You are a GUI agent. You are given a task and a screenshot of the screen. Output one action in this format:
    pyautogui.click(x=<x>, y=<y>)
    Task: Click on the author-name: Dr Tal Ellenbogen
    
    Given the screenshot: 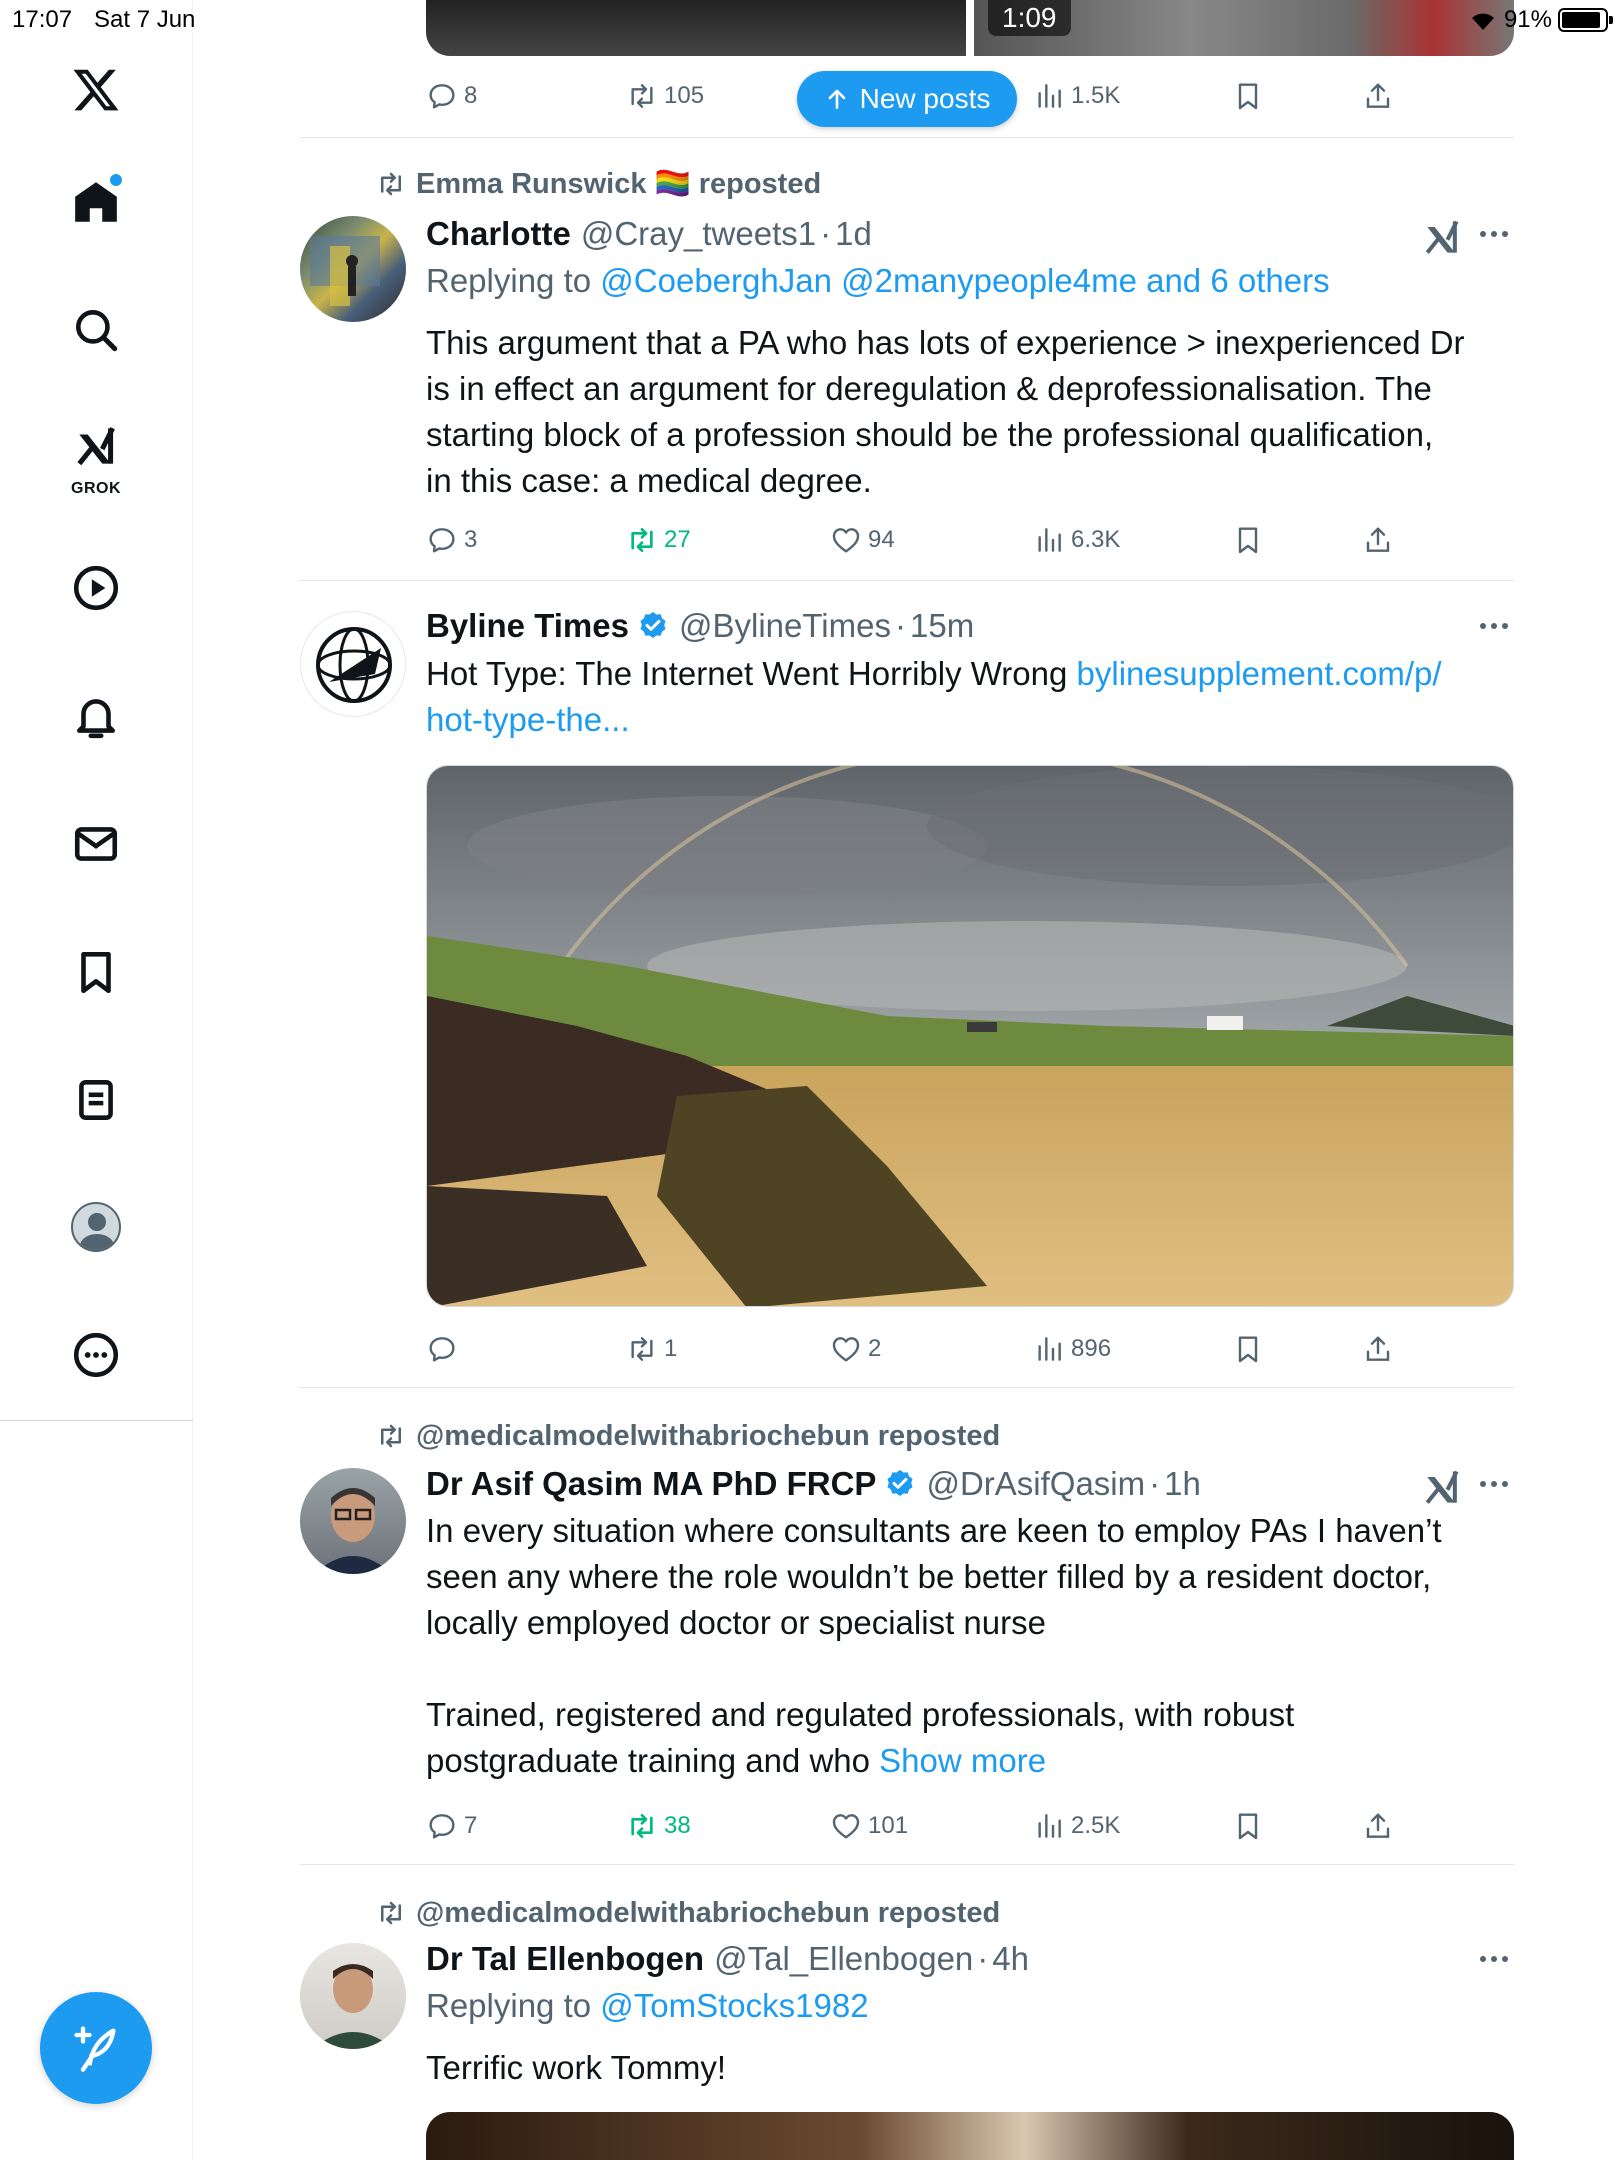 What is the action you would take?
    pyautogui.click(x=565, y=1959)
    